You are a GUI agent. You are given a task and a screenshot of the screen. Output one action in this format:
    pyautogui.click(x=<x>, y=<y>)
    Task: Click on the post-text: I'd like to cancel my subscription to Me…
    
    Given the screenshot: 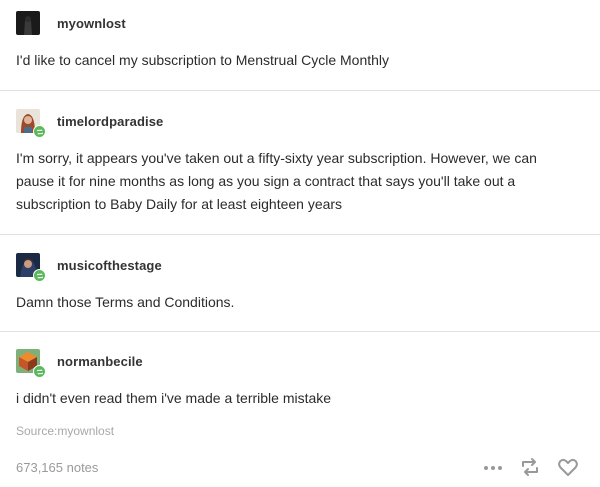 What is the action you would take?
    pyautogui.click(x=203, y=60)
    